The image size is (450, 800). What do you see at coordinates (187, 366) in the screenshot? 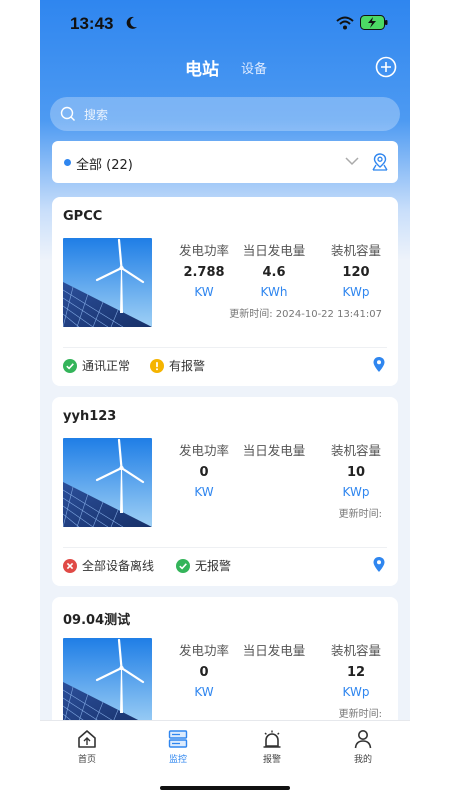
I see `alarm-status-text: 有报警` at bounding box center [187, 366].